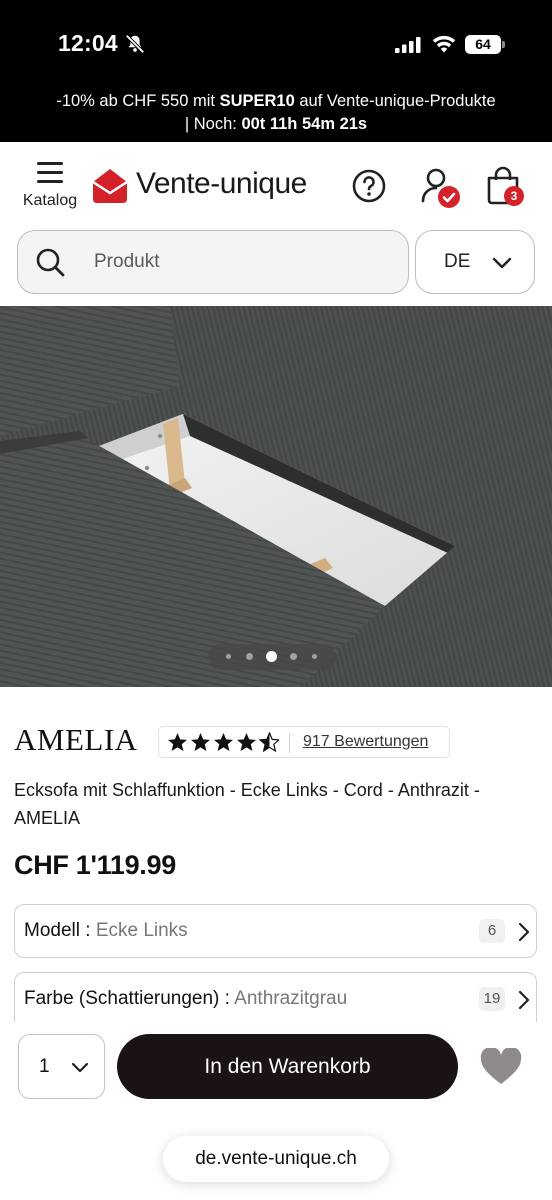  I want to click on carousel-dot-active, so click(271, 656).